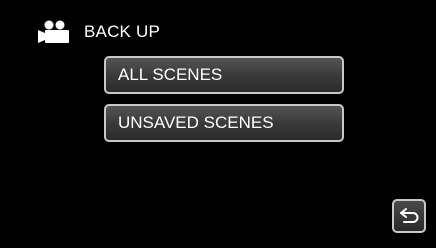  What do you see at coordinates (122, 31) in the screenshot?
I see `page-title: BACK UP` at bounding box center [122, 31].